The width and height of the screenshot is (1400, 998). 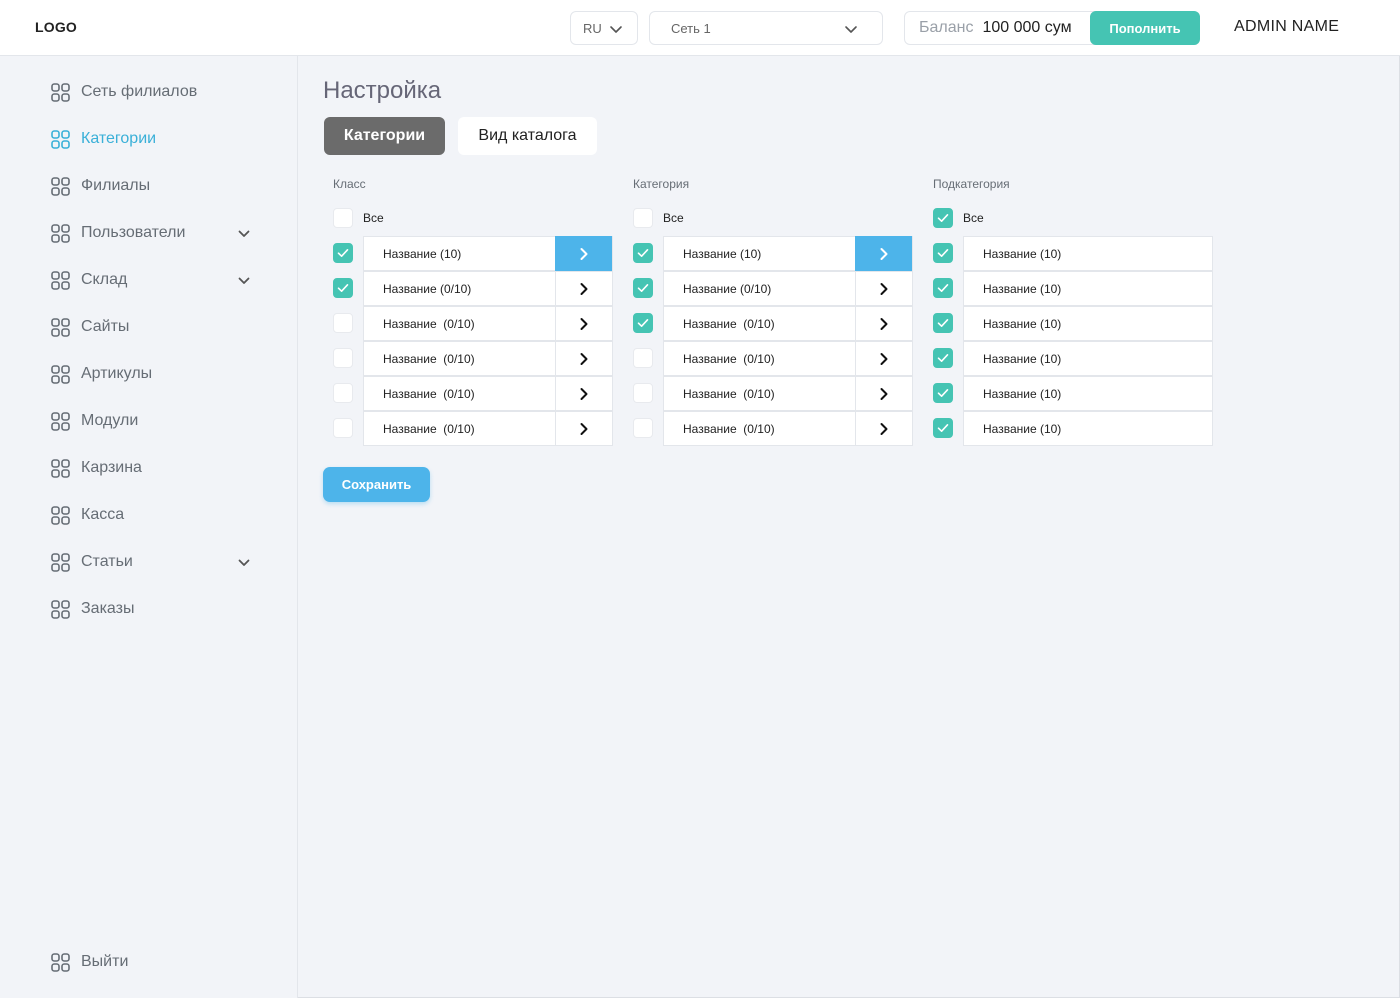 What do you see at coordinates (1145, 28) in the screenshot?
I see `topup-button: Пополнить` at bounding box center [1145, 28].